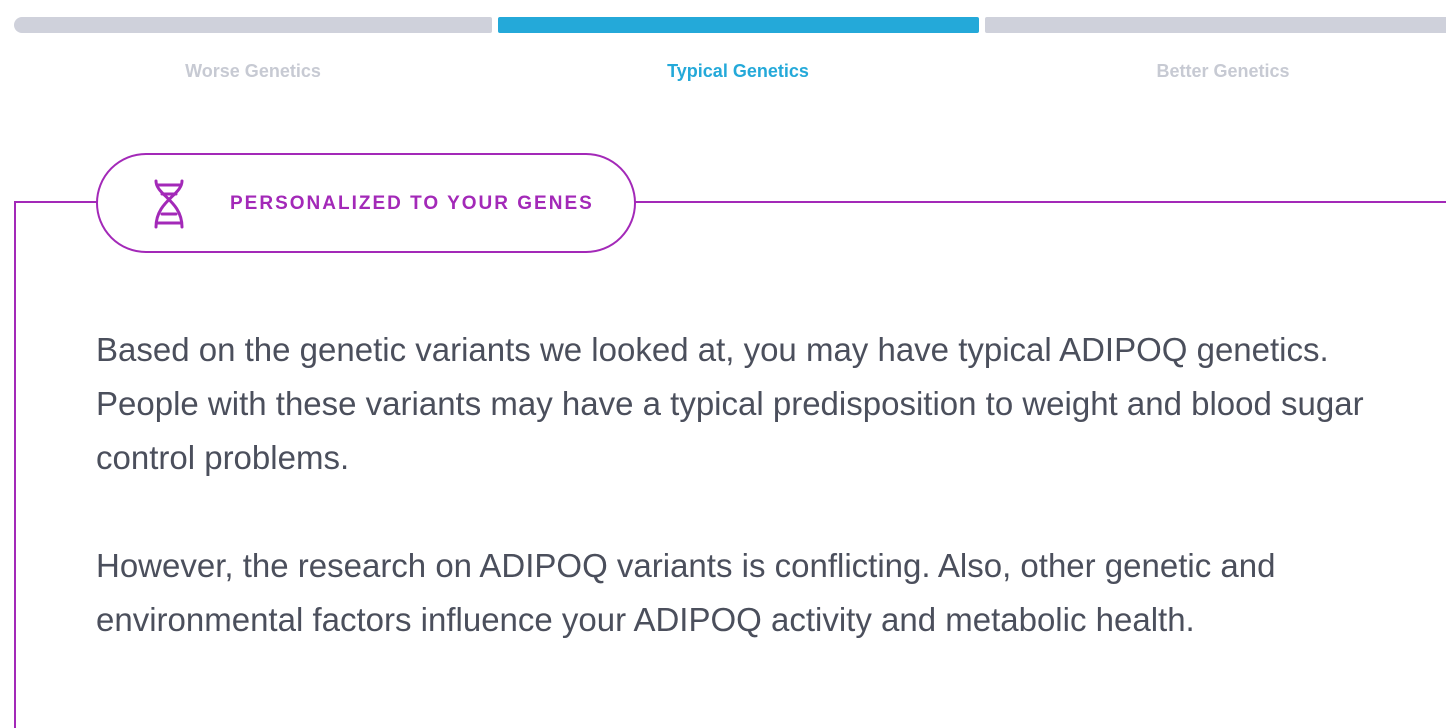  I want to click on scale-label-worse: Worse Genetics, so click(253, 71).